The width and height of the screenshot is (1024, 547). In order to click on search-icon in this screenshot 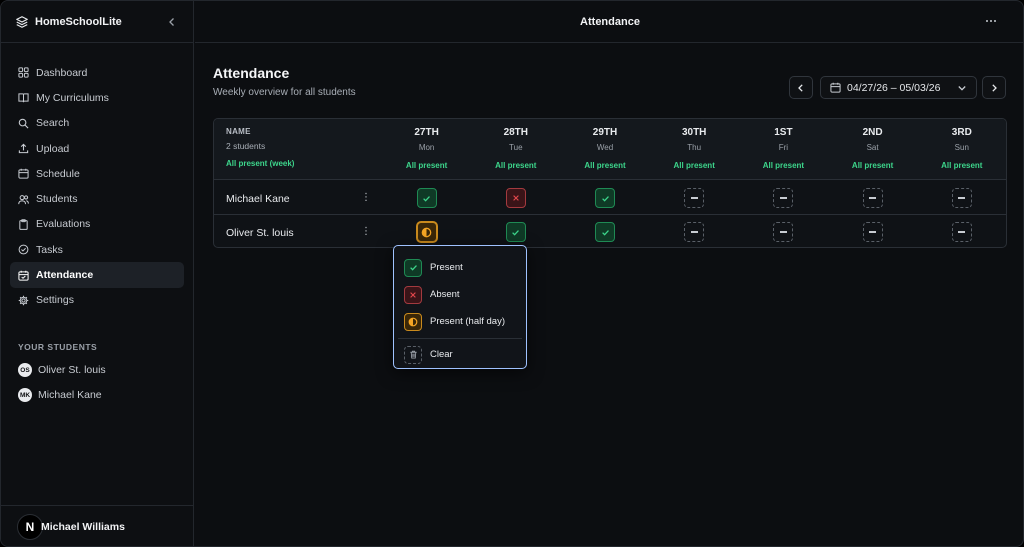, I will do `click(23, 123)`.